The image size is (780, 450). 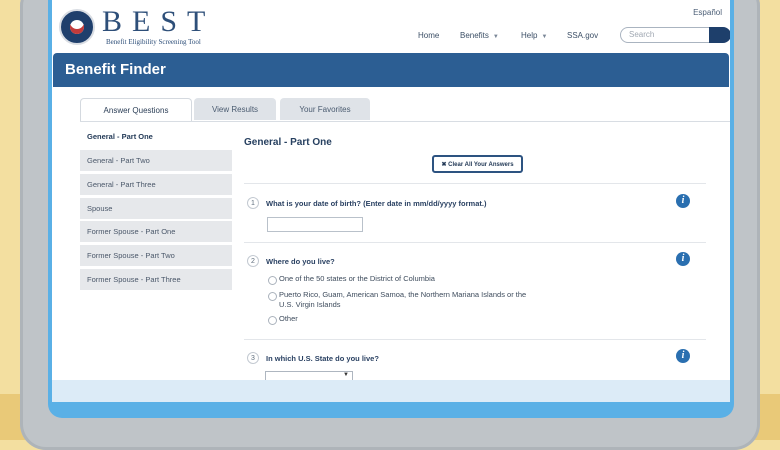 I want to click on tab-answer-questions: Answer Questions, so click(x=136, y=109).